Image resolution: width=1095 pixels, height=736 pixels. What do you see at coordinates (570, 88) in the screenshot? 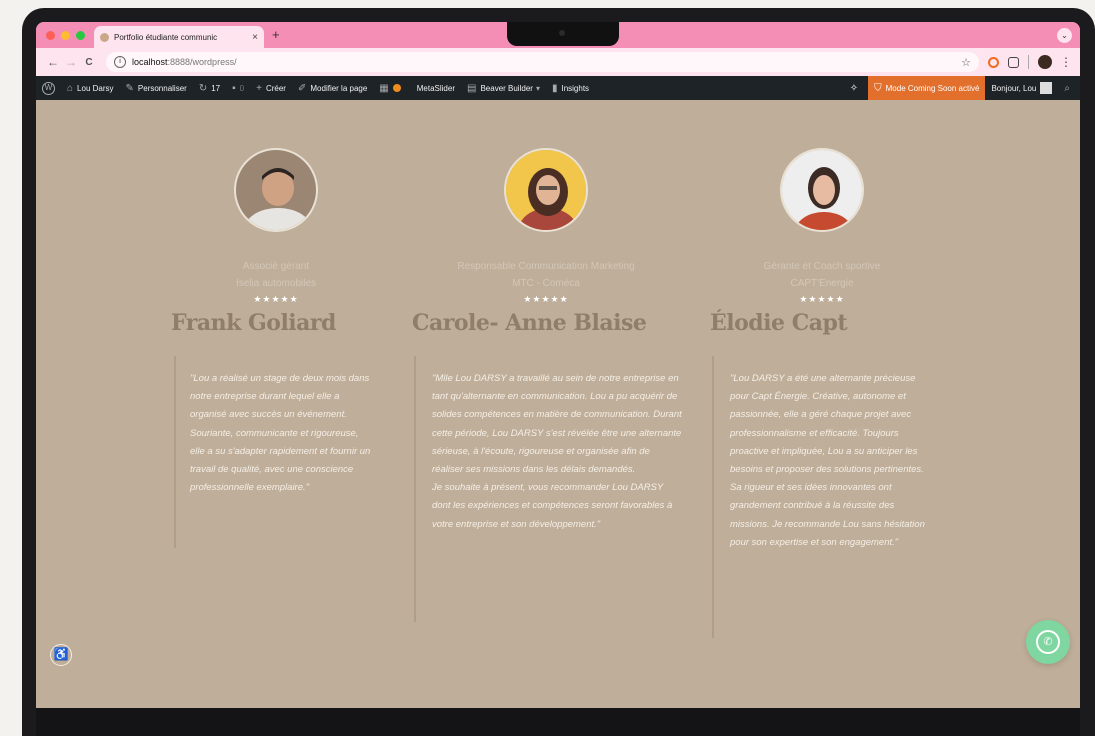
I see `wp-insights: ▮ Insights` at bounding box center [570, 88].